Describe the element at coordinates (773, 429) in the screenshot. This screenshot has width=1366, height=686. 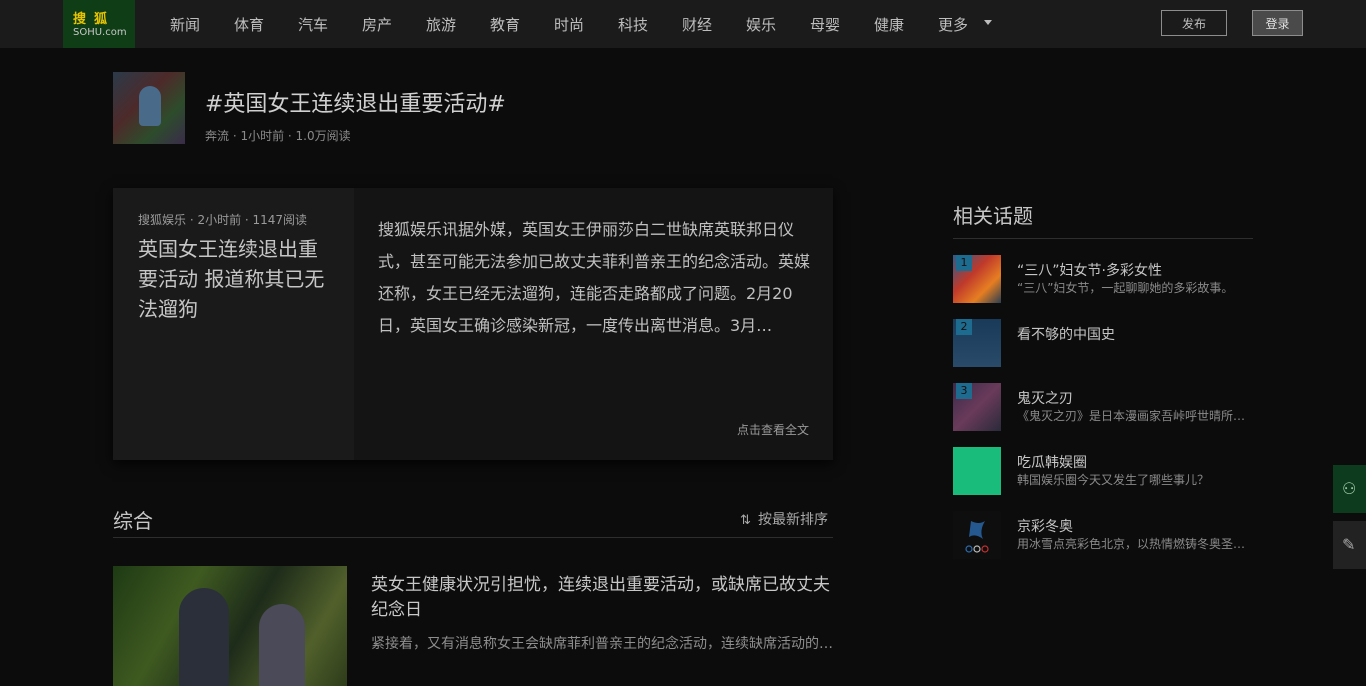
I see `read-full-link: 点击查看全文` at that location.